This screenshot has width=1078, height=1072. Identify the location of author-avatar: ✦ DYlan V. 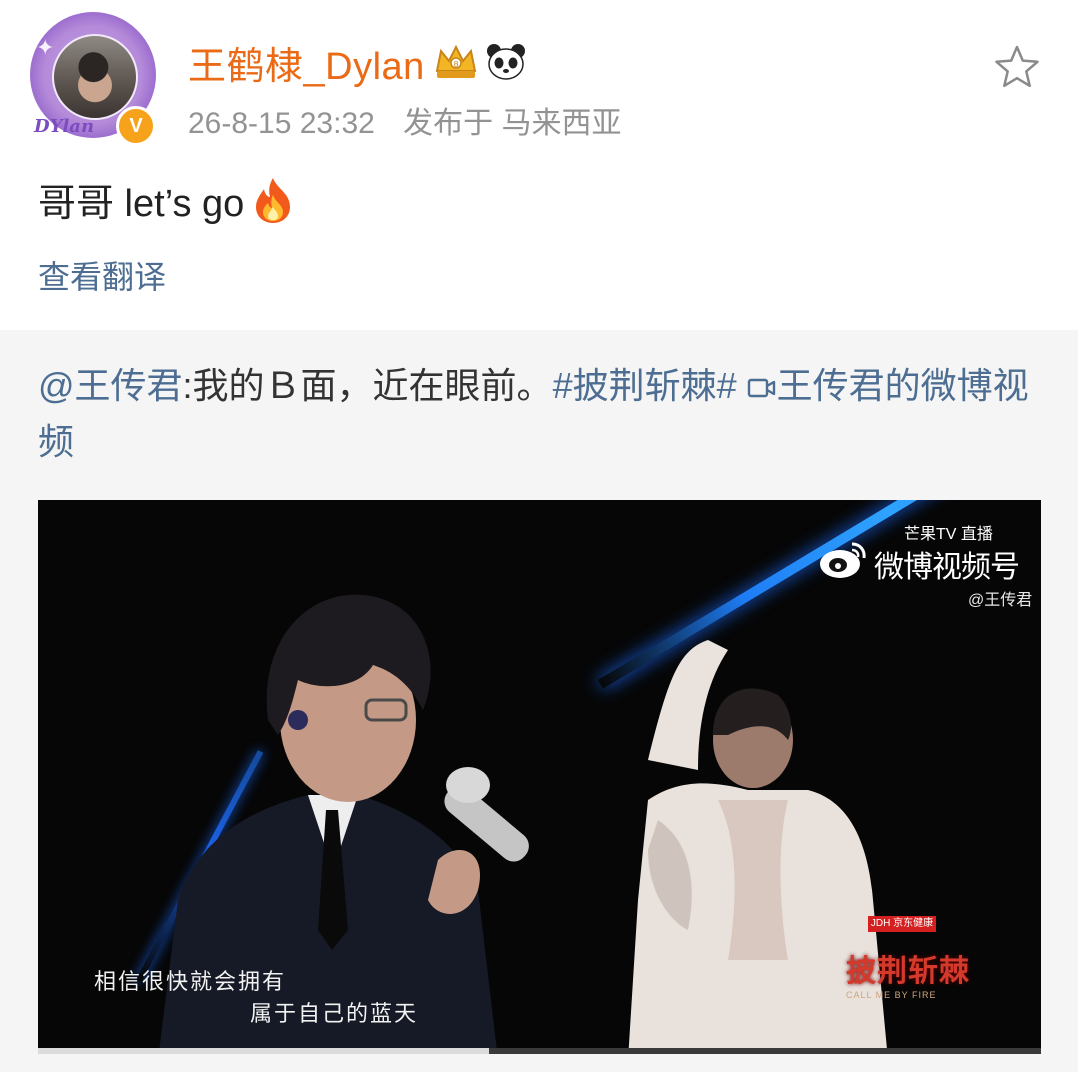
(93, 79).